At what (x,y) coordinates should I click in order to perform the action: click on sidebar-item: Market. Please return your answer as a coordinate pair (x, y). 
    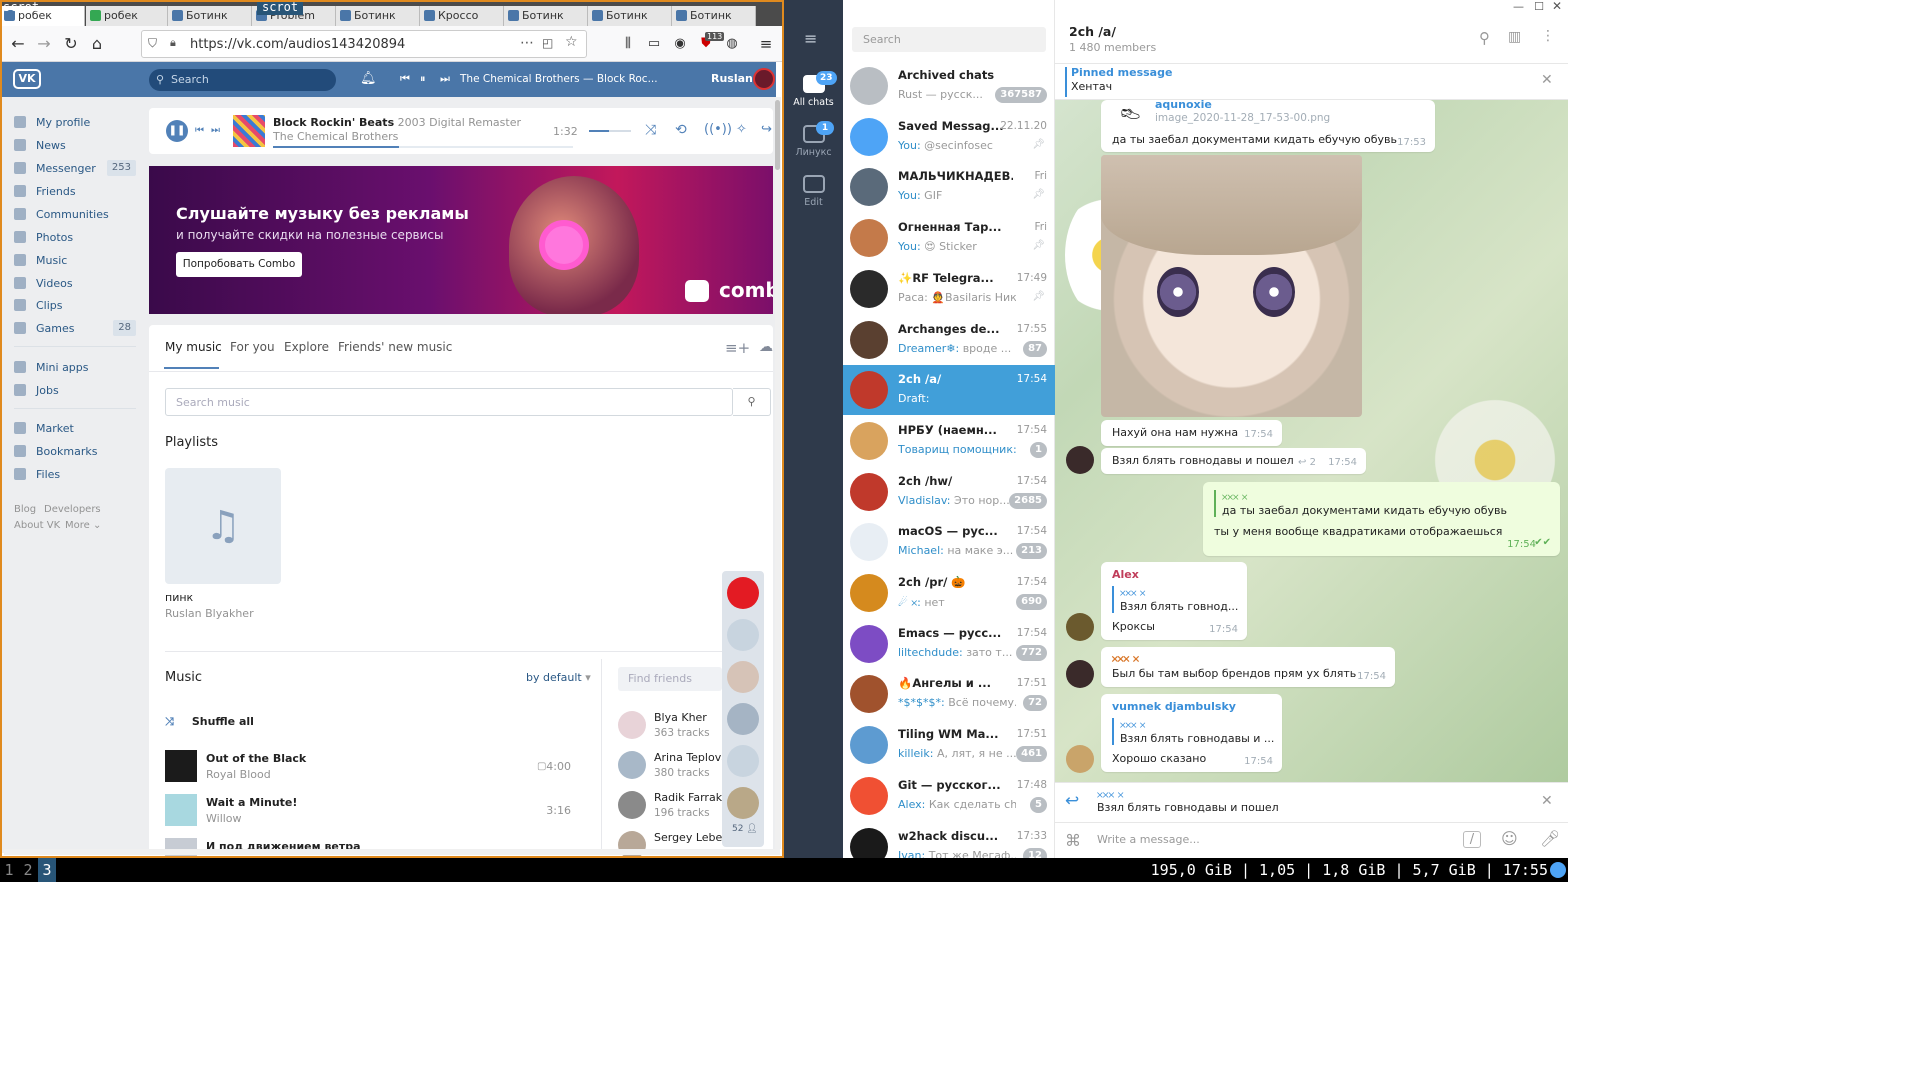
    Looking at the image, I should click on (75, 429).